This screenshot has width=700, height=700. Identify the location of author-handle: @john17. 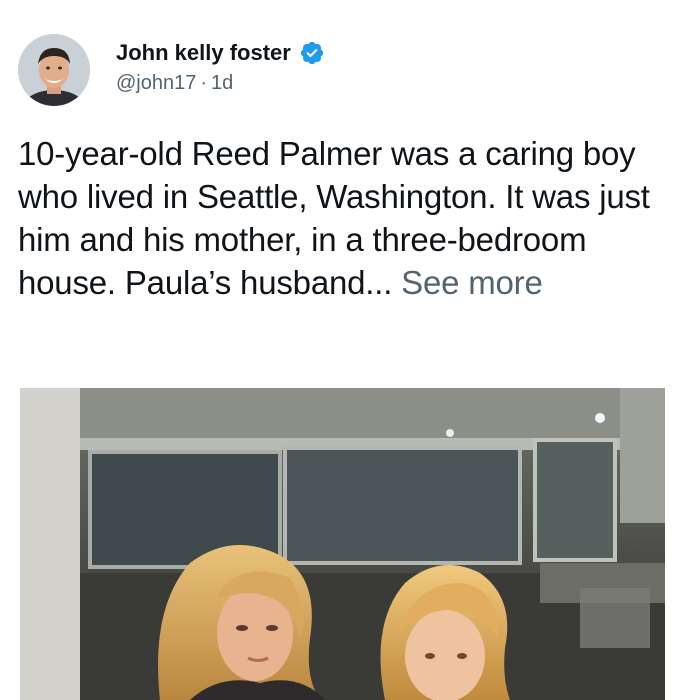
(156, 83).